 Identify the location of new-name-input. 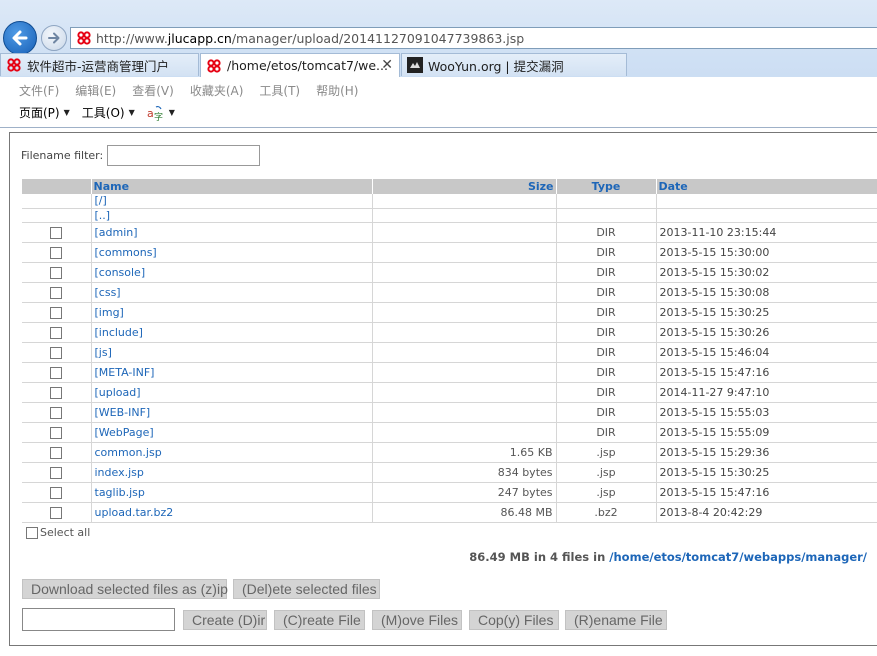
(98, 619).